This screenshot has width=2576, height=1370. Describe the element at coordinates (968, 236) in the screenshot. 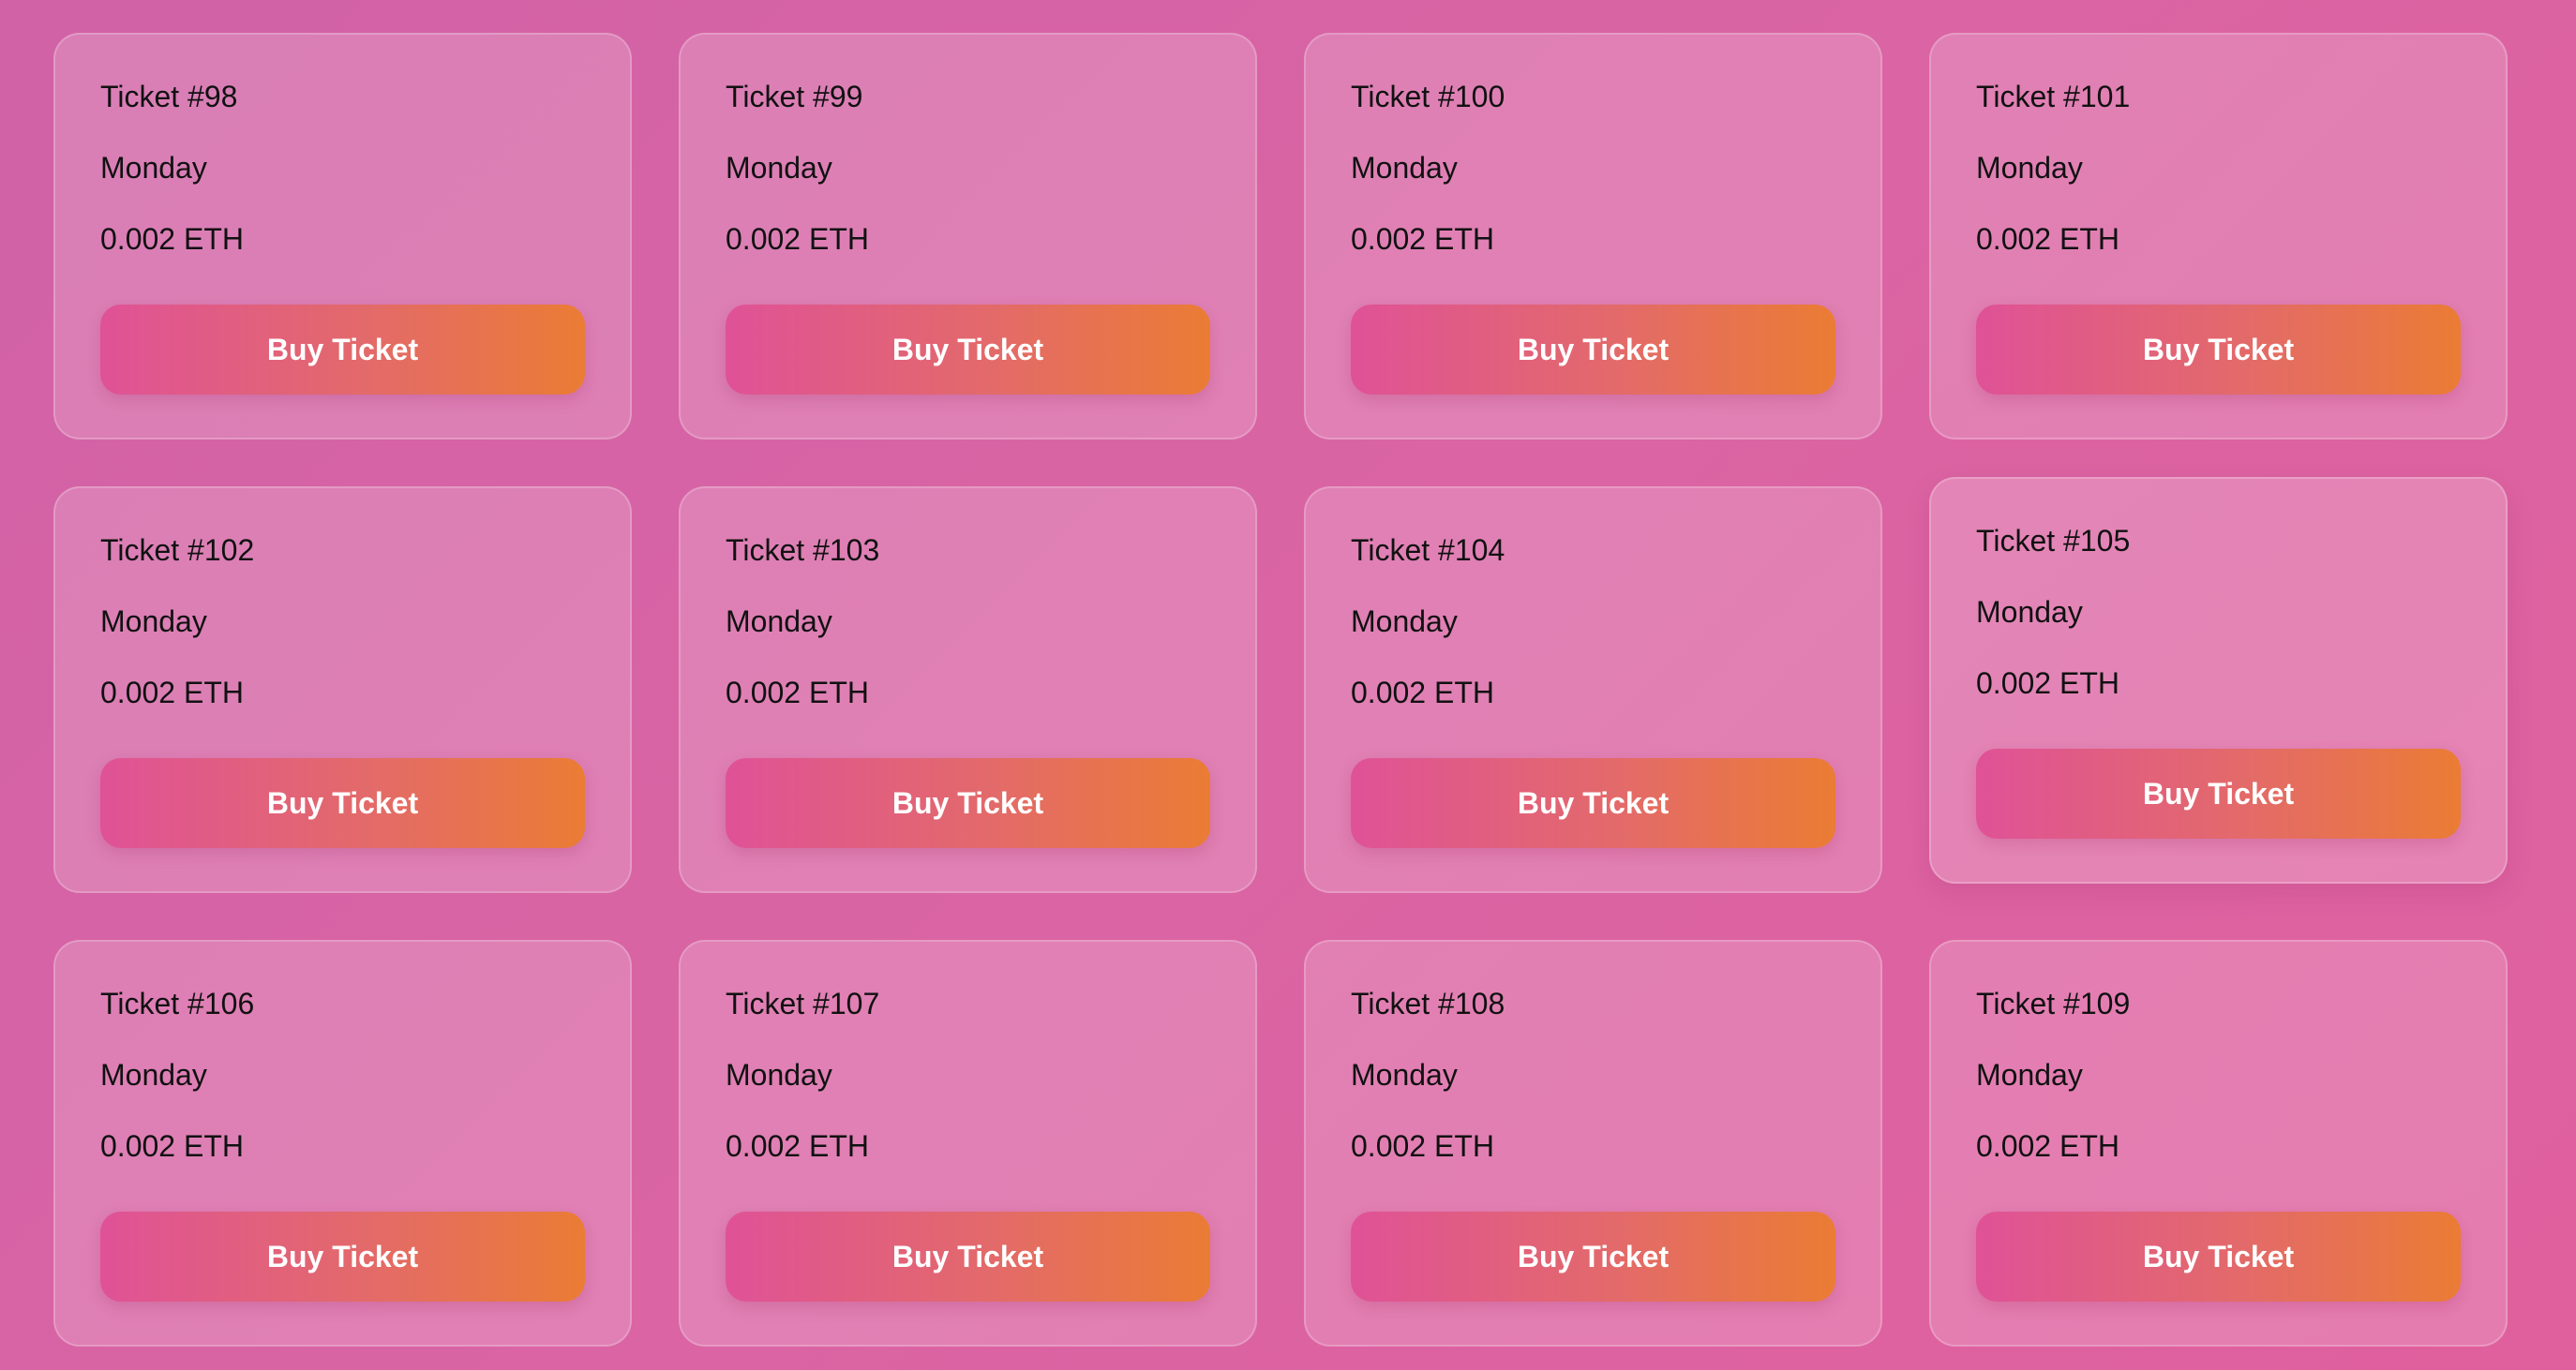

I see `ticket-card: Ticket #99 Monday 0.002 ETH Buy Ticket` at that location.